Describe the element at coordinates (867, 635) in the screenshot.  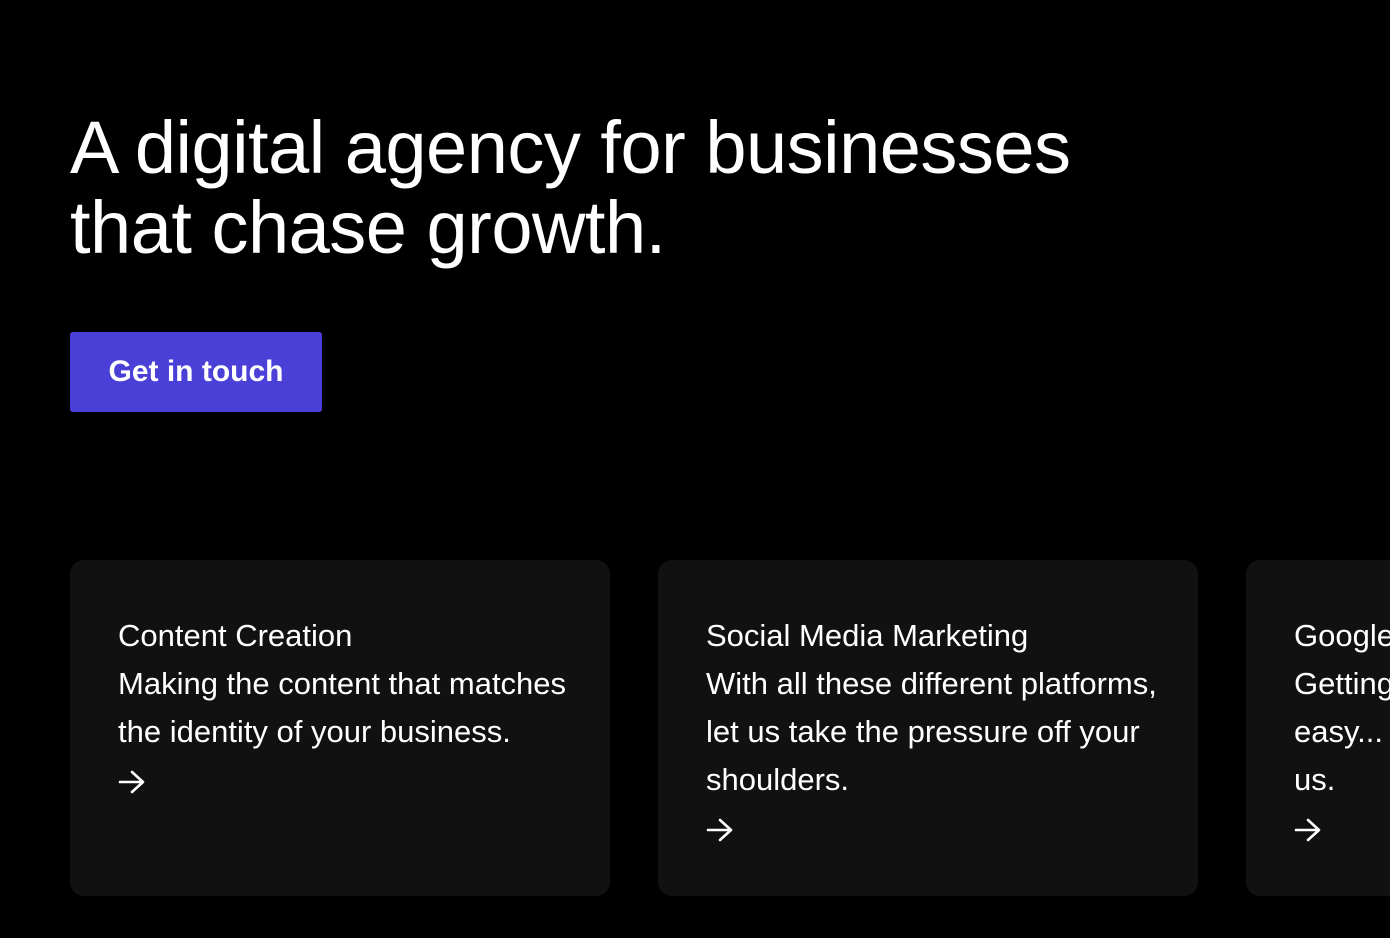
I see `service-card-title: Social Media Marketing` at that location.